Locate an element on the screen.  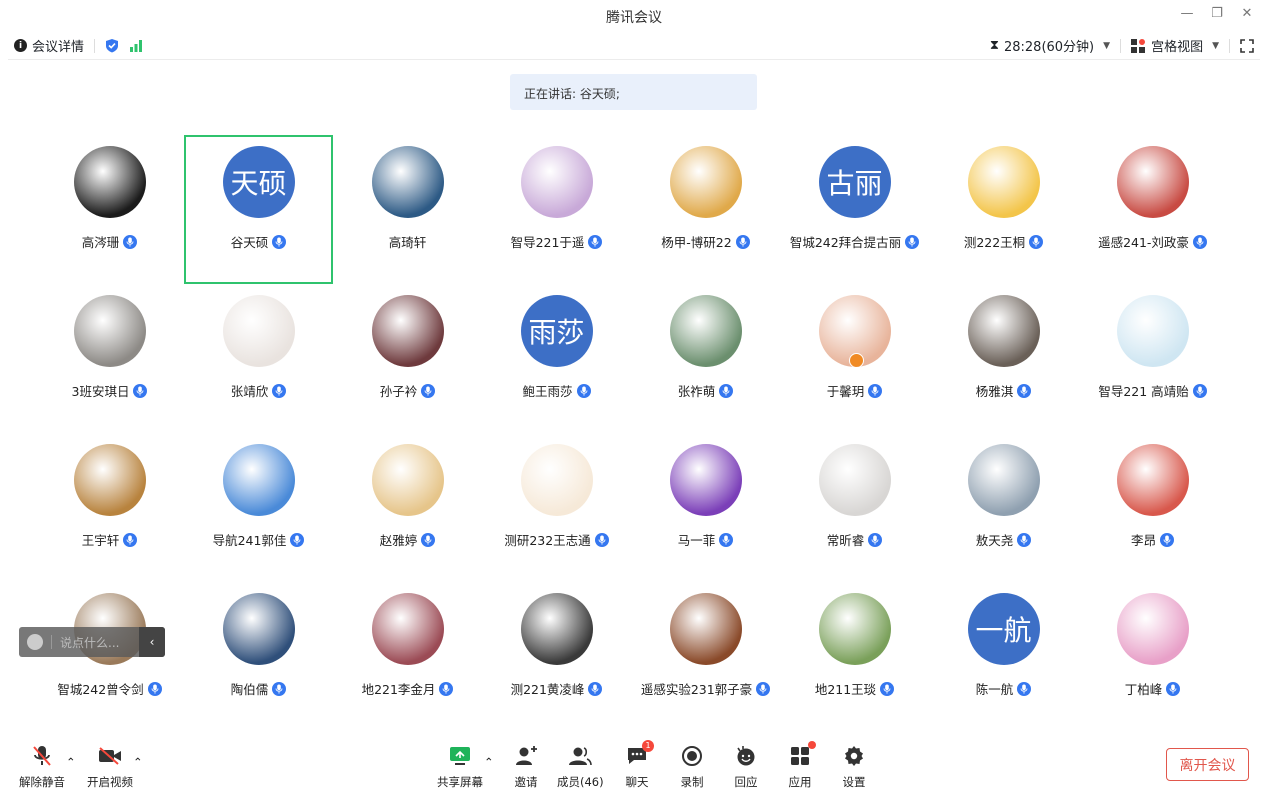
collapse-icon: ‹ is located at coordinates (152, 642).